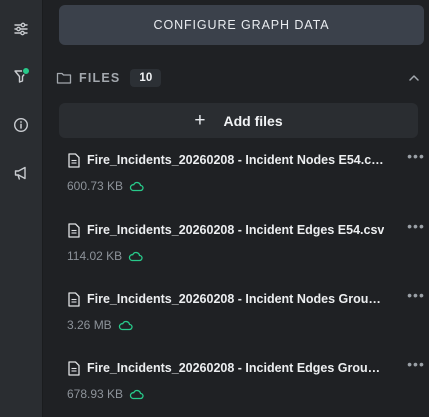  What do you see at coordinates (100, 78) in the screenshot?
I see `files-title: FILES` at bounding box center [100, 78].